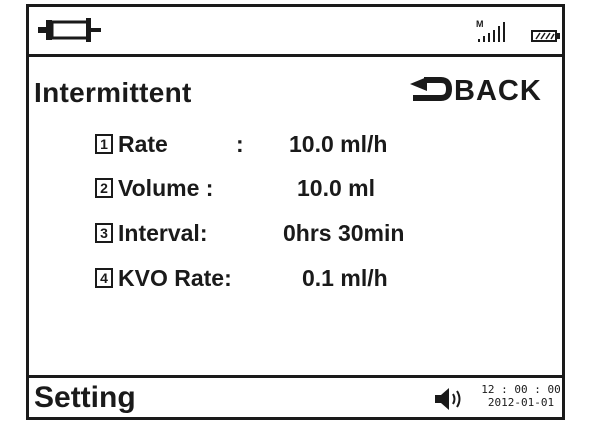 This screenshot has height=425, width=590. I want to click on u-turn-arrow-icon, so click(431, 89).